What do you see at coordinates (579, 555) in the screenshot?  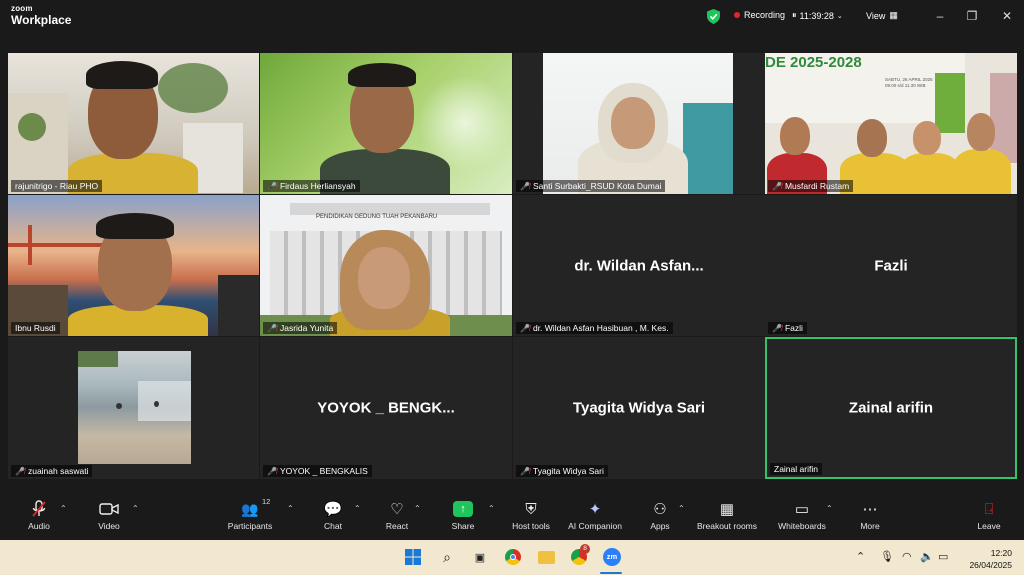 I see `chrome-profile-icon: 8` at bounding box center [579, 555].